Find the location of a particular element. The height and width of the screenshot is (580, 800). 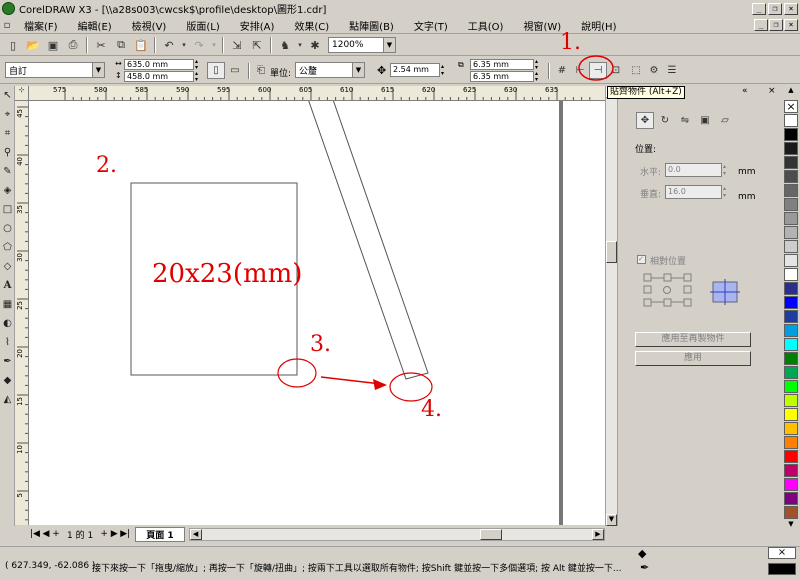

duplicate-spinners: ▴ ▾ ▴ ▾ is located at coordinates (538, 71).